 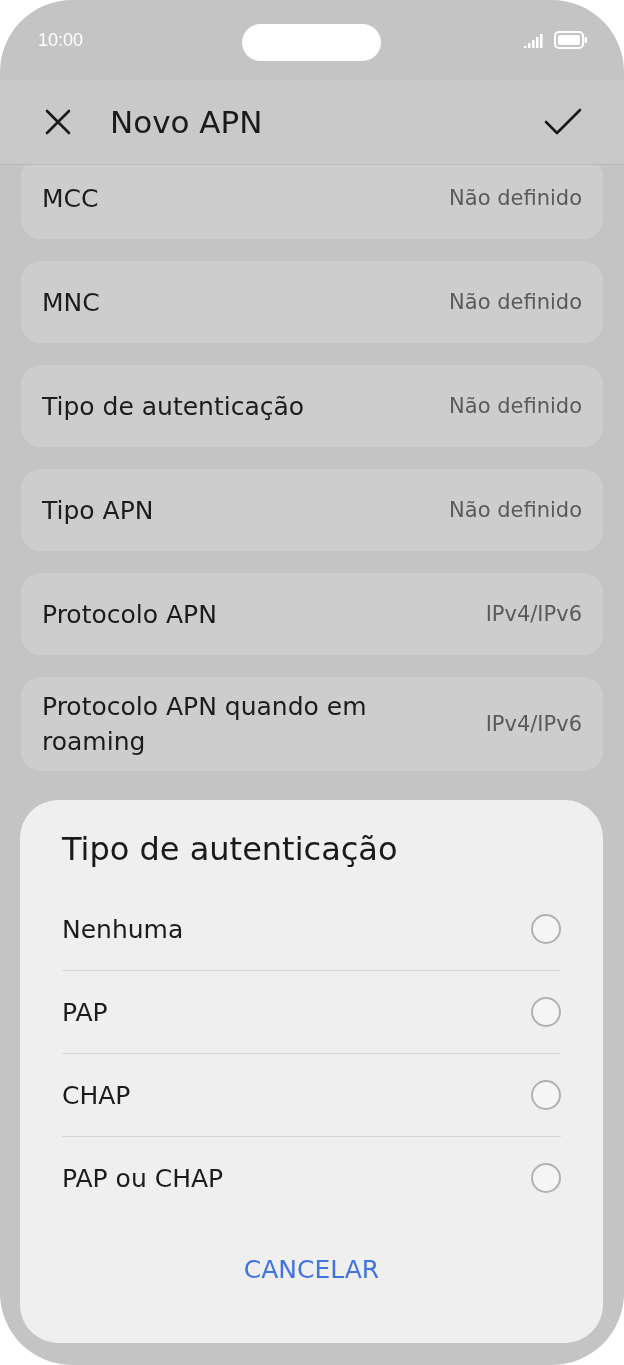 I want to click on setting-row: Protocolo APN IPv4/IPv6, so click(x=312, y=614).